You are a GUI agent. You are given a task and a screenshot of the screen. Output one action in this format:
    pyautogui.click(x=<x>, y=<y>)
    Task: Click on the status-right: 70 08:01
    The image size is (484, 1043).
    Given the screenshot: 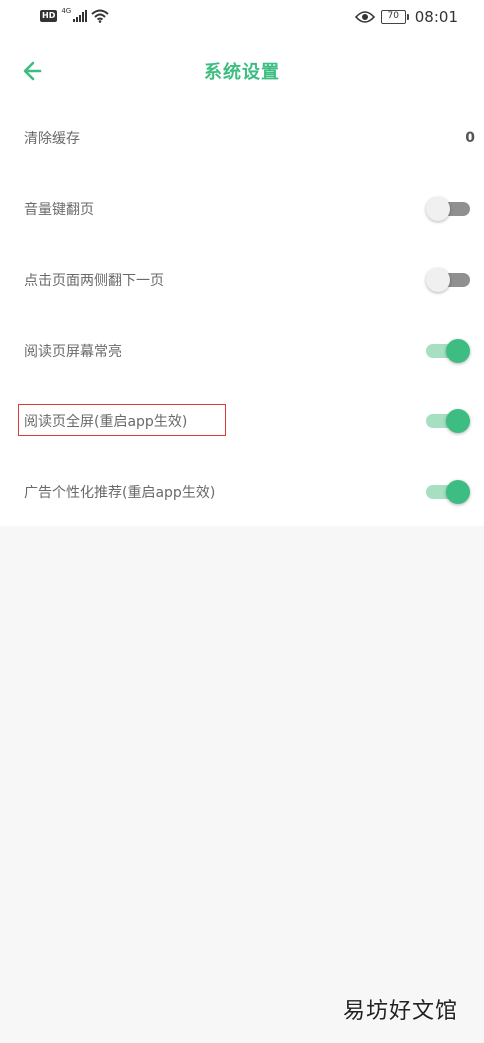 What is the action you would take?
    pyautogui.click(x=406, y=17)
    